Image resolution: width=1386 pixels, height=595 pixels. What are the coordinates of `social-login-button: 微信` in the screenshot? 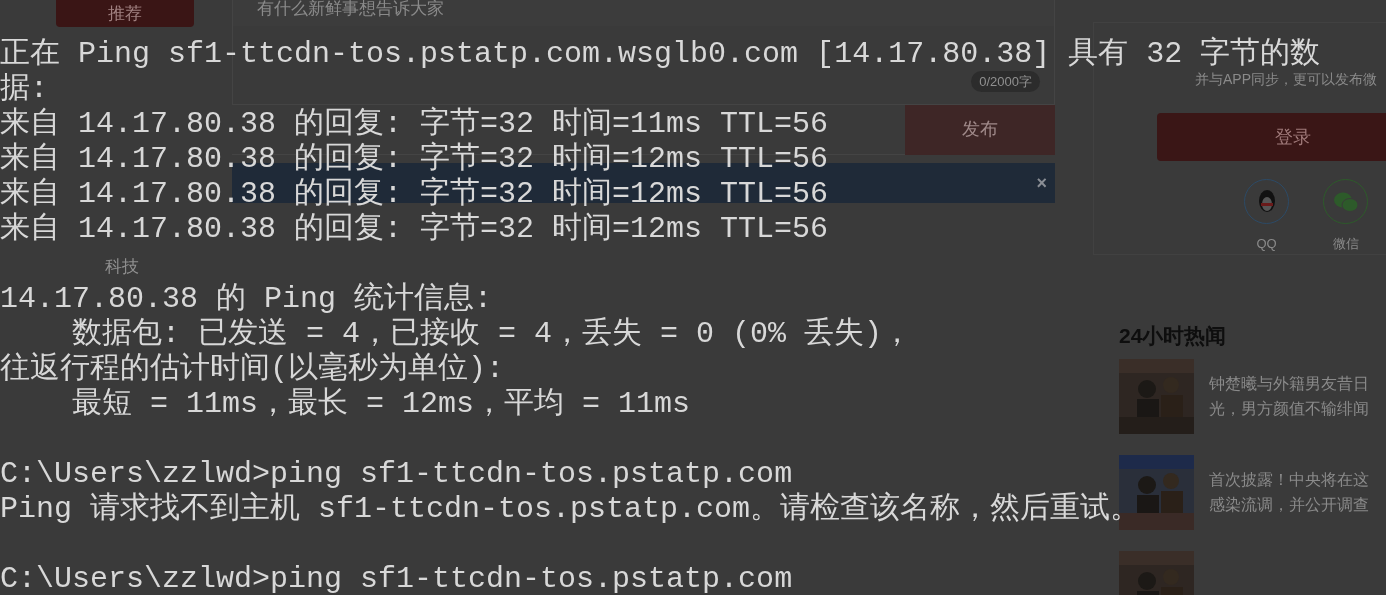 It's located at (1345, 216).